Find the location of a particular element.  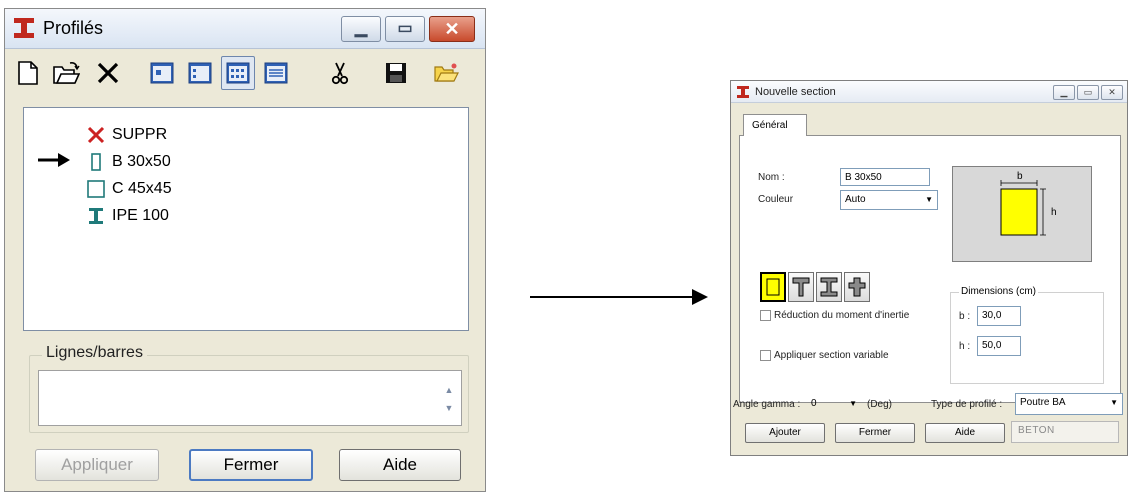

scroll-up-icon: ▲ is located at coordinates (449, 390).